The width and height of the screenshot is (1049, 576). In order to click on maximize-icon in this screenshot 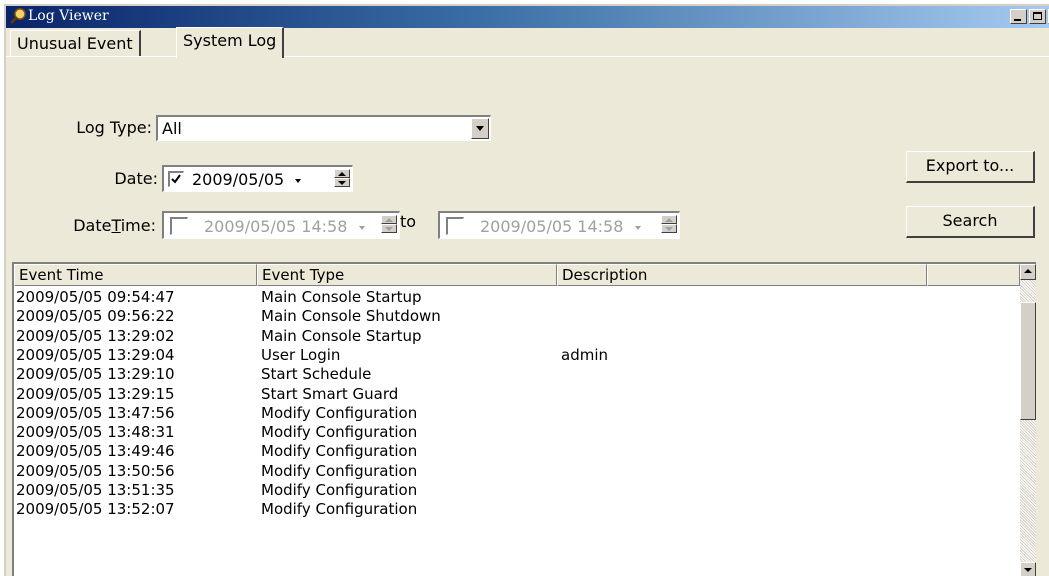, I will do `click(1037, 16)`.